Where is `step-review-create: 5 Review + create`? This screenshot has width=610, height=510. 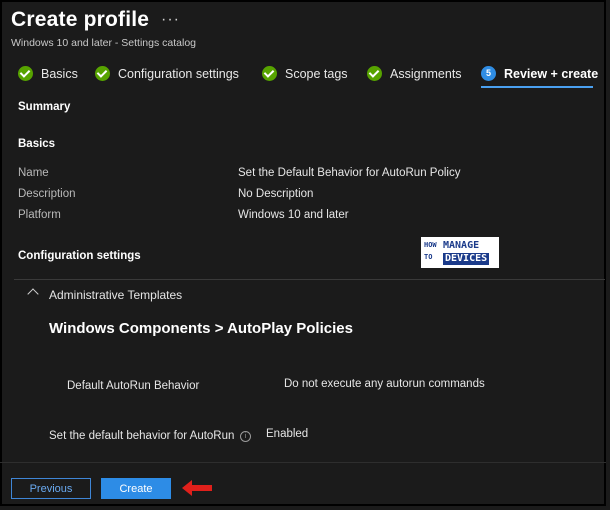
step-review-create: 5 Review + create is located at coordinates (539, 73).